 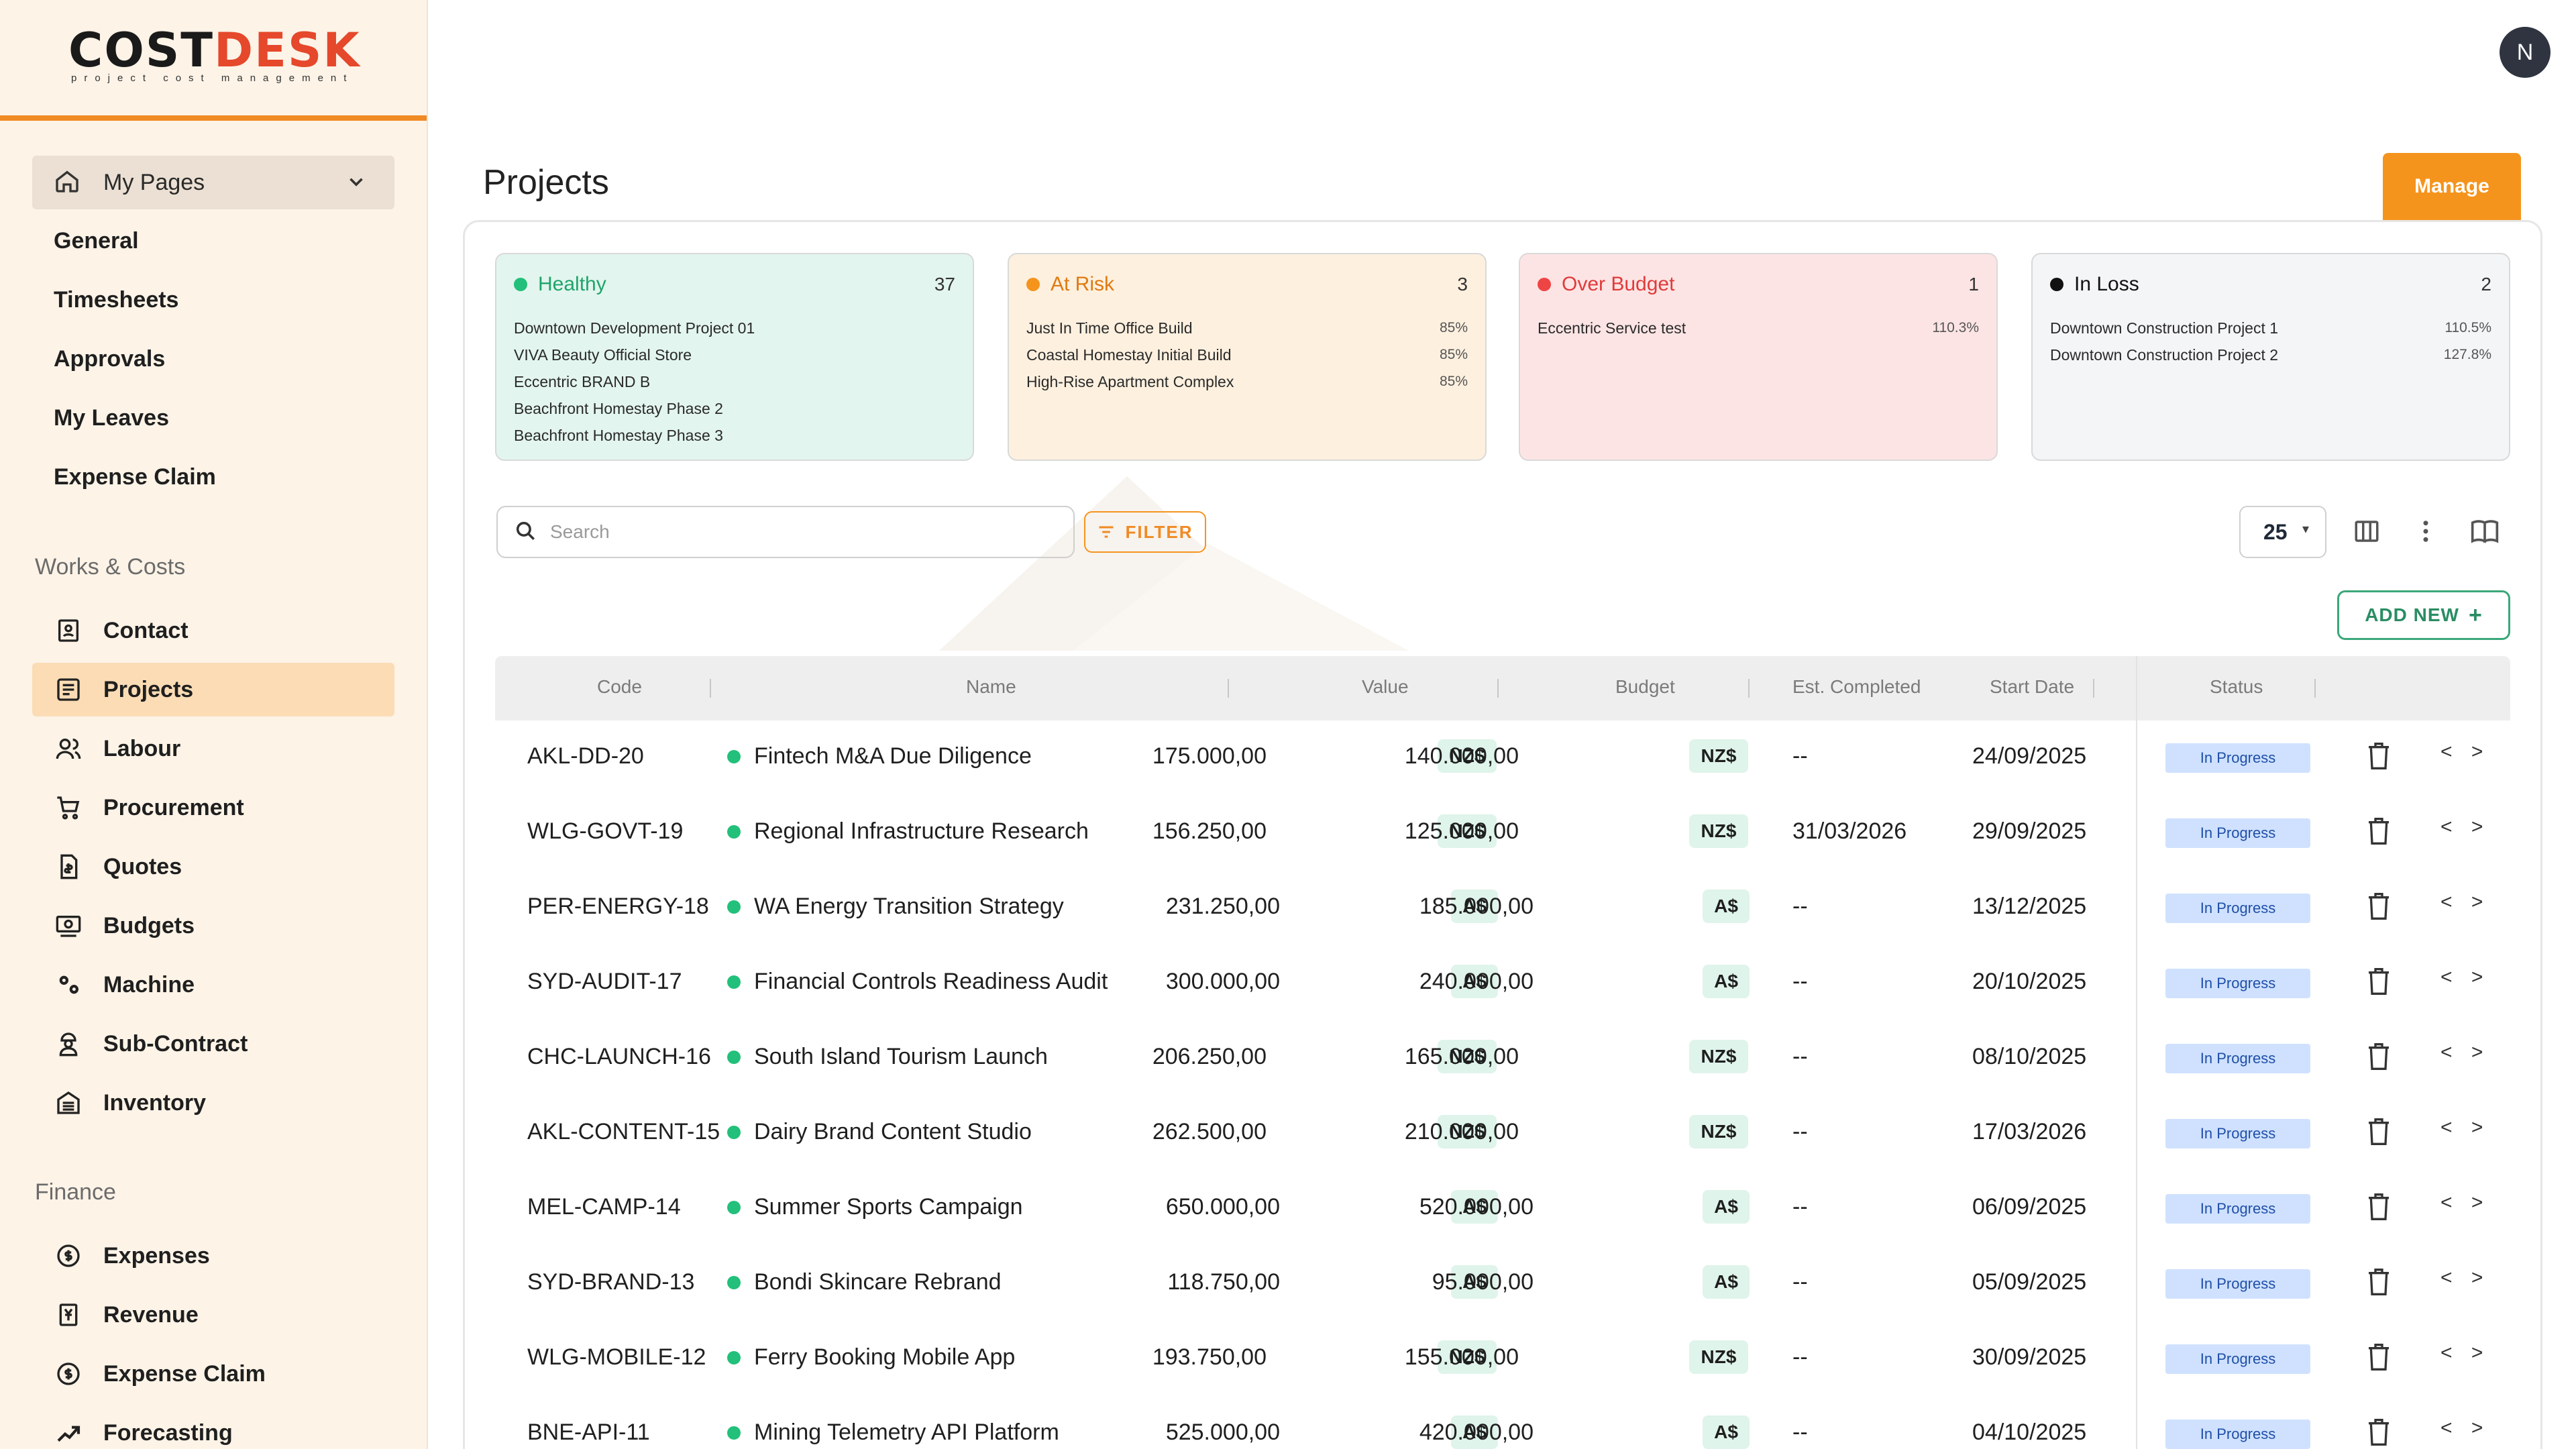 I want to click on user-avatar: N, so click(x=2525, y=52).